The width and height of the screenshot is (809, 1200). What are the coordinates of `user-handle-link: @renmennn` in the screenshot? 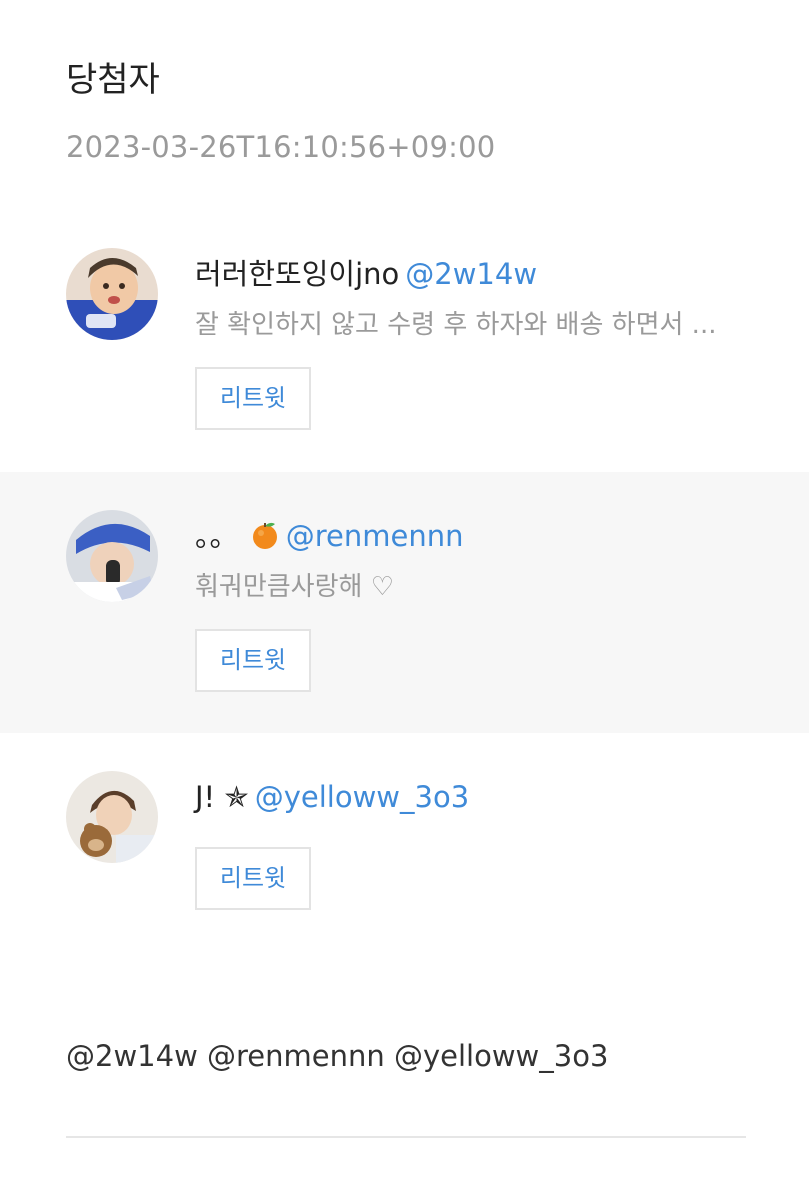 It's located at (375, 536).